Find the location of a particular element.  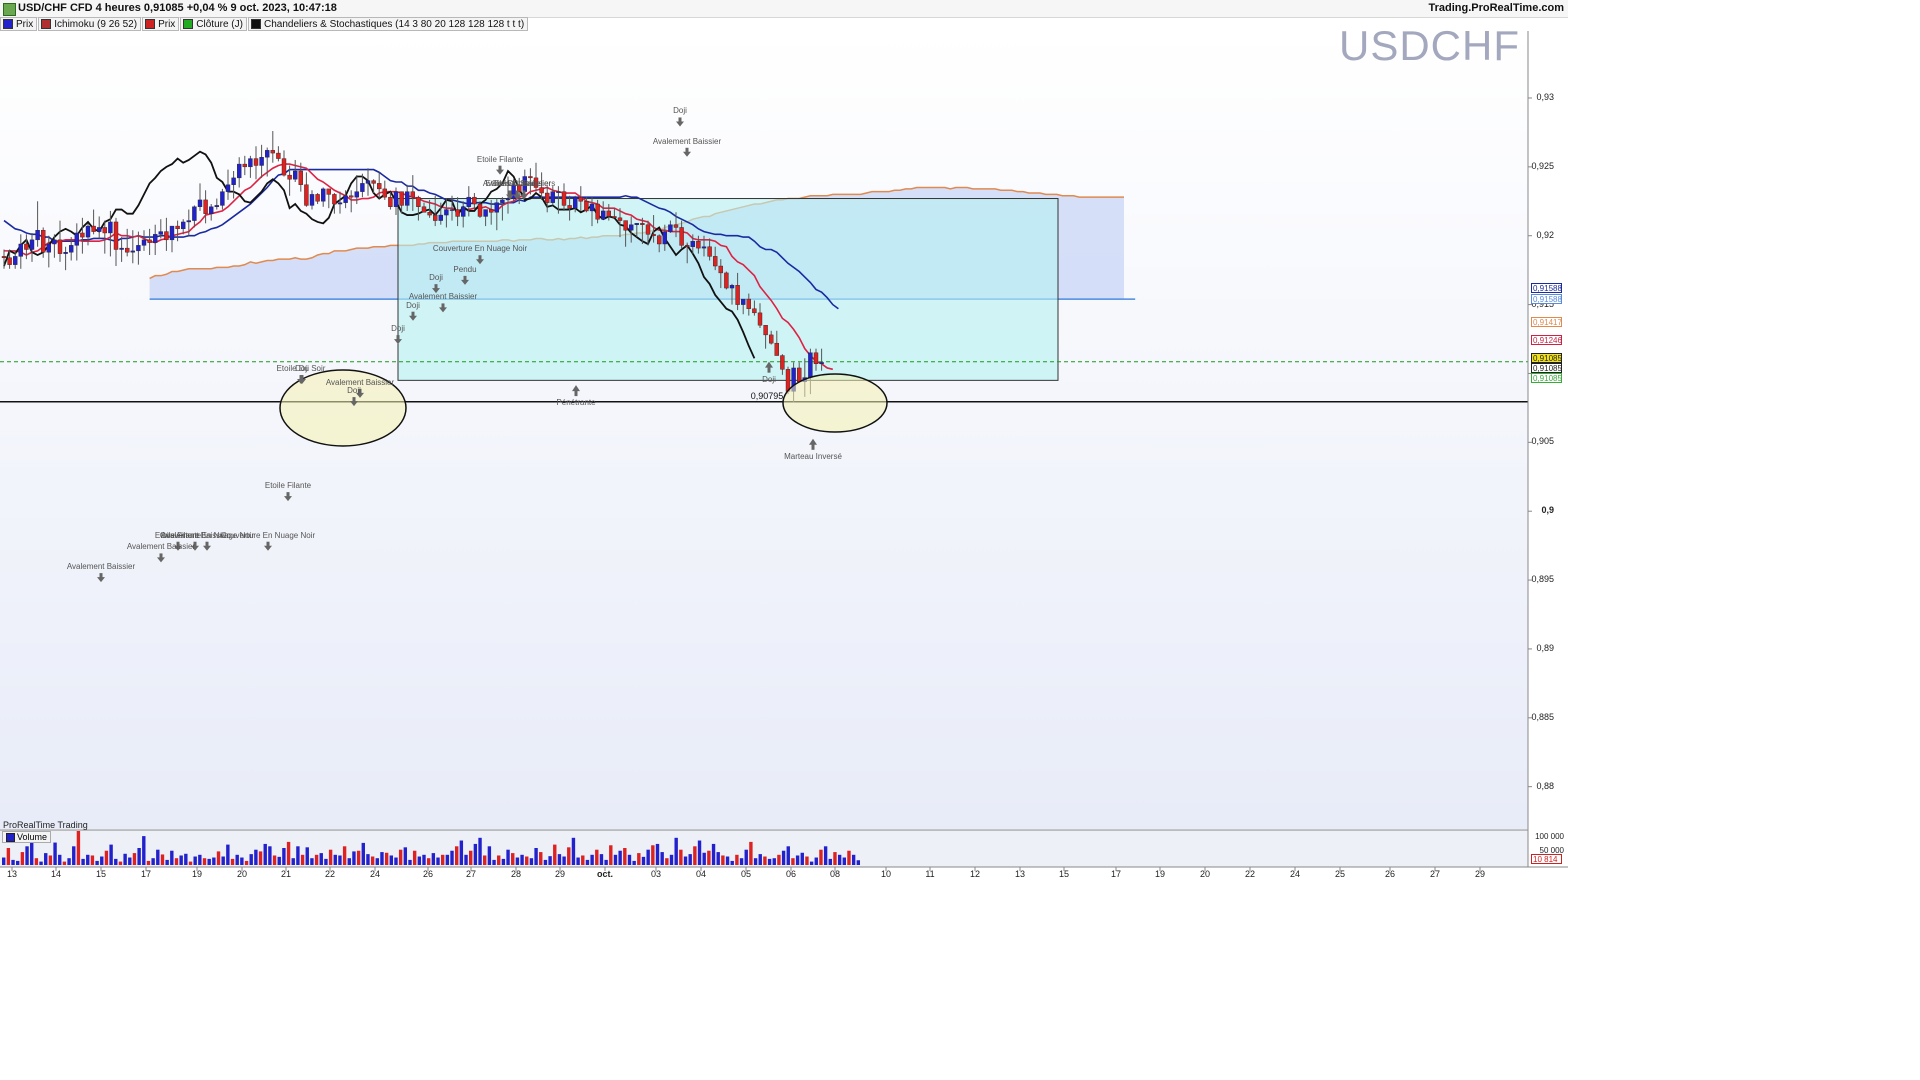

legend-item-3: Clôture (J) is located at coordinates (213, 24).